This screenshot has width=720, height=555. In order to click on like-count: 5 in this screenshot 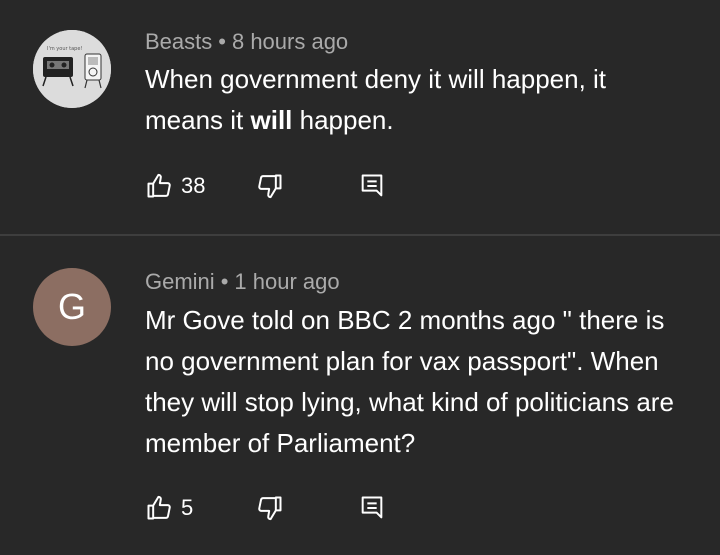, I will do `click(187, 507)`.